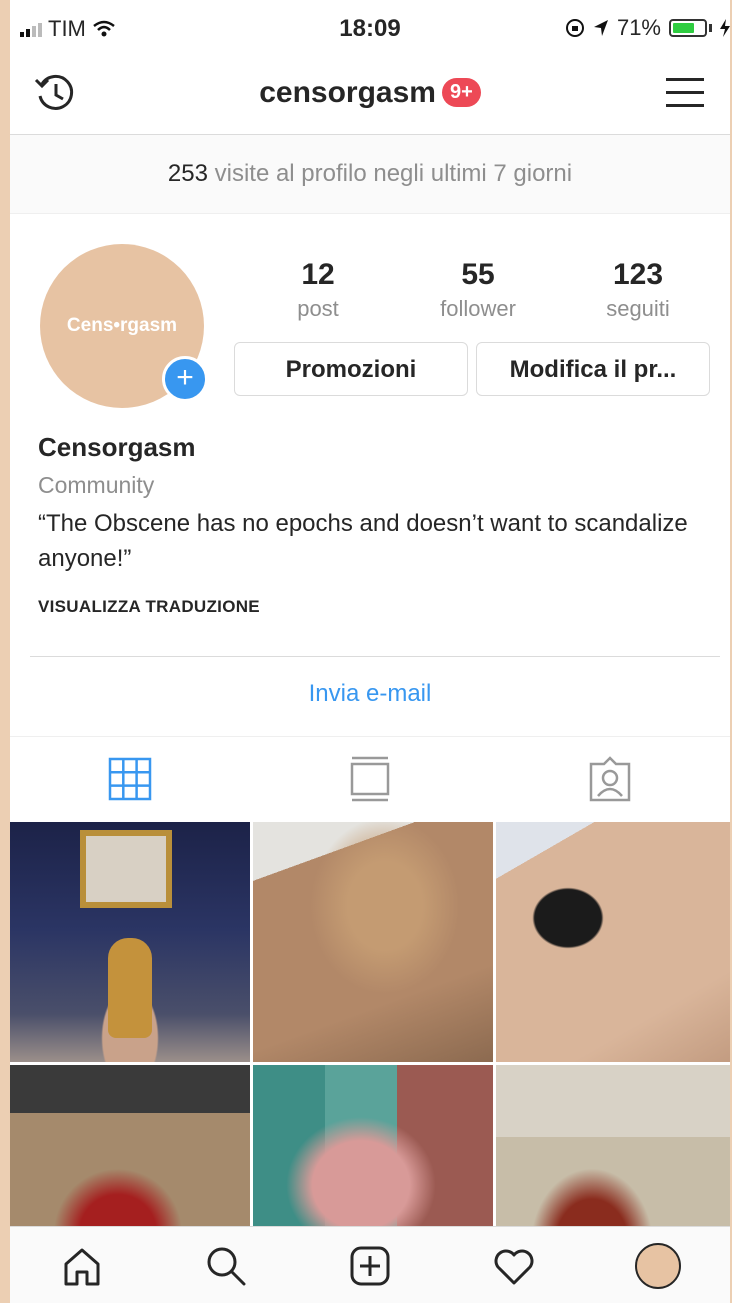  Describe the element at coordinates (638, 27) in the screenshot. I see `battery-percent: 71%` at that location.